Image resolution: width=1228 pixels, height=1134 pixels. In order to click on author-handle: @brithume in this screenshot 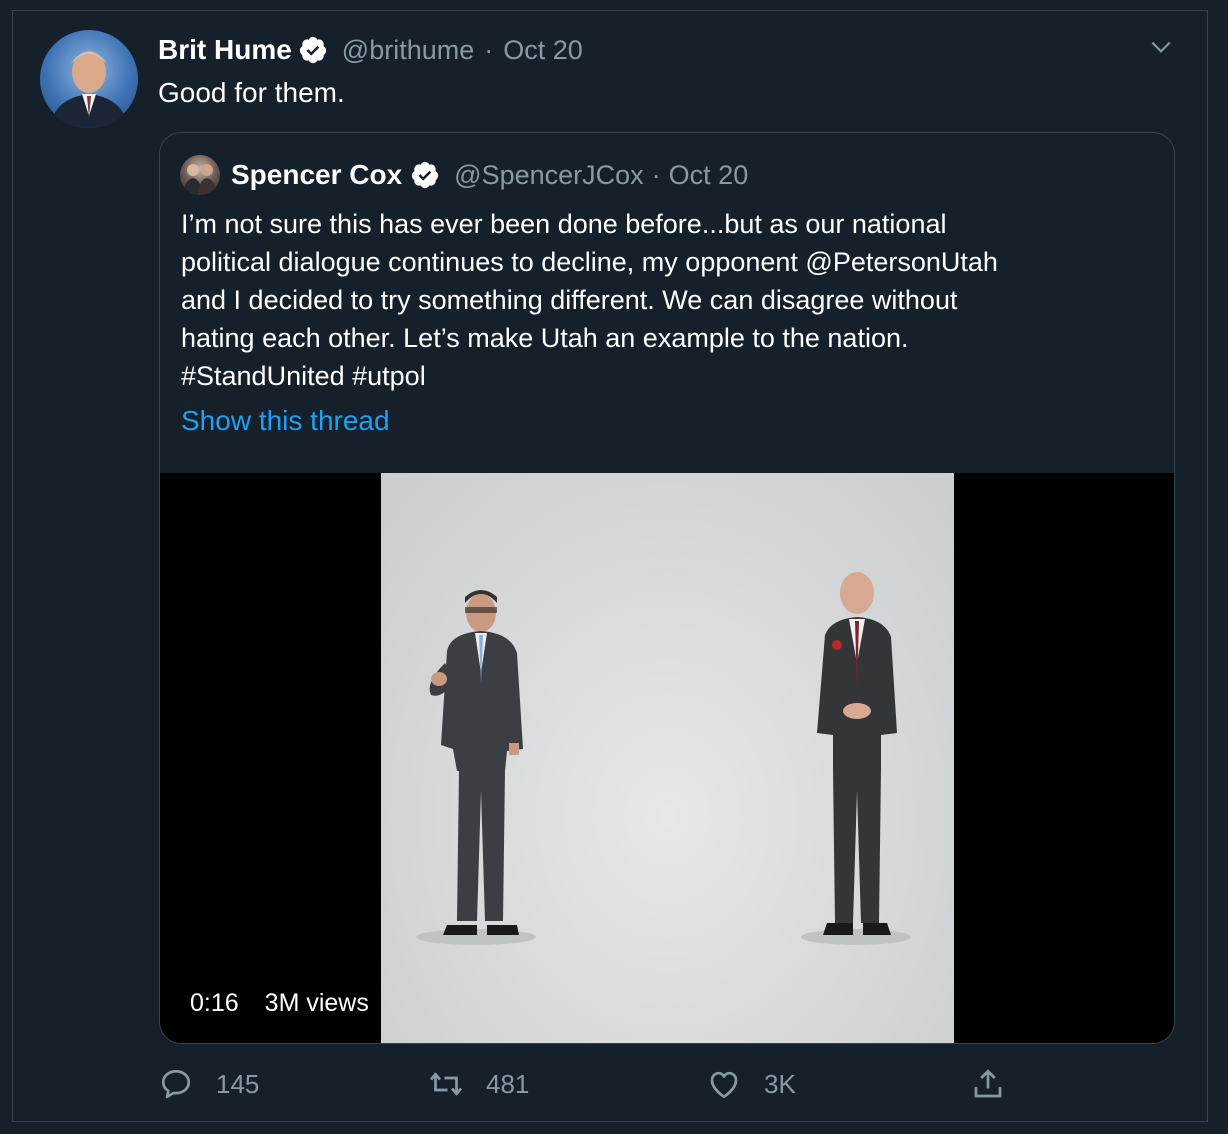, I will do `click(408, 50)`.